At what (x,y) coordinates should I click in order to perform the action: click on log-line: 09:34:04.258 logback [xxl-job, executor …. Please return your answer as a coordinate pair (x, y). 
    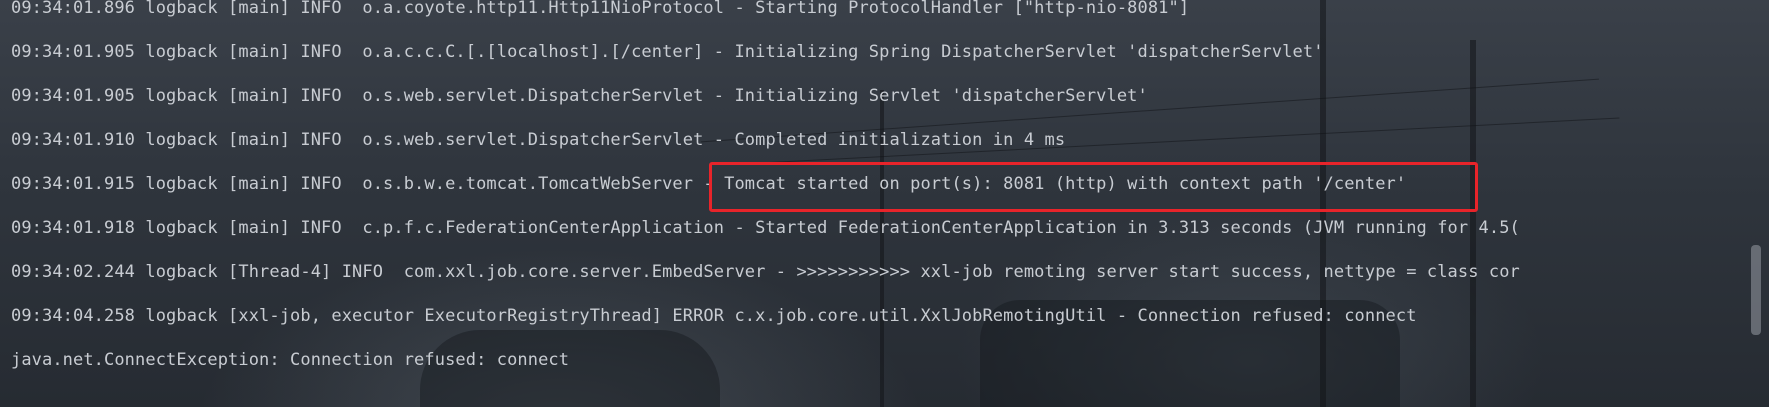
    Looking at the image, I should click on (714, 316).